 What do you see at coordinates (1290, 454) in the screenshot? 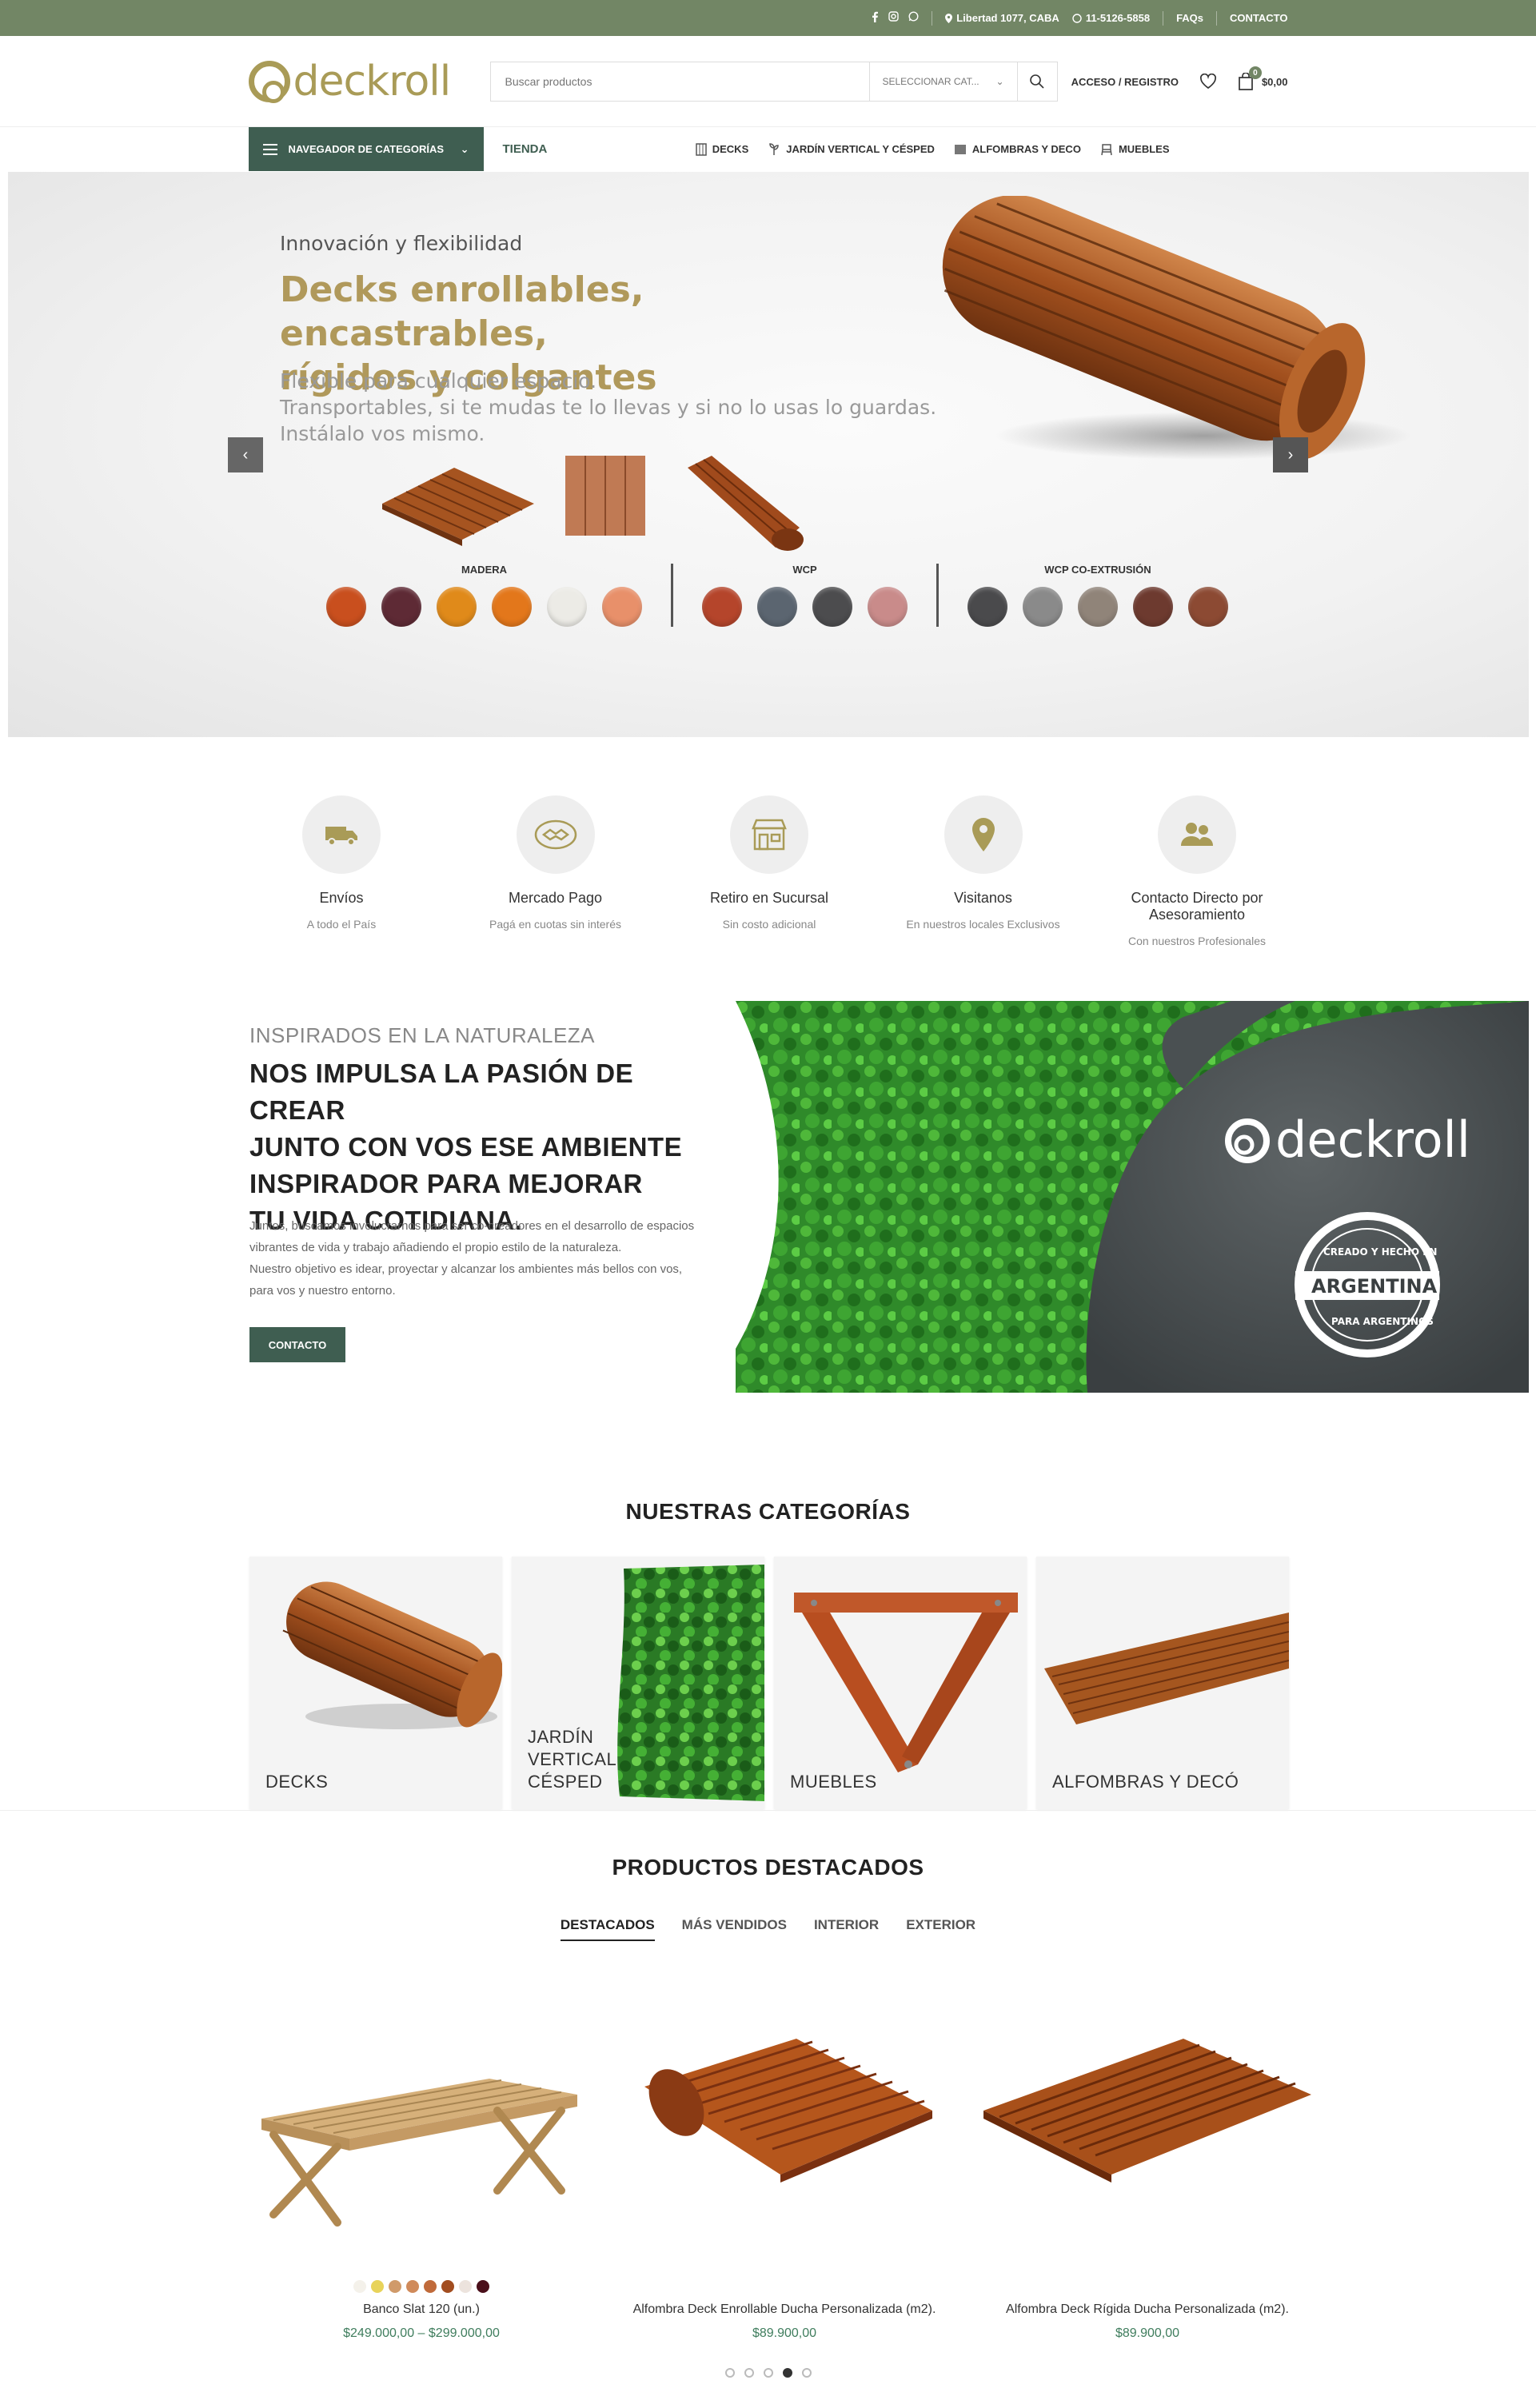
I see `slider-next-button: ›` at bounding box center [1290, 454].